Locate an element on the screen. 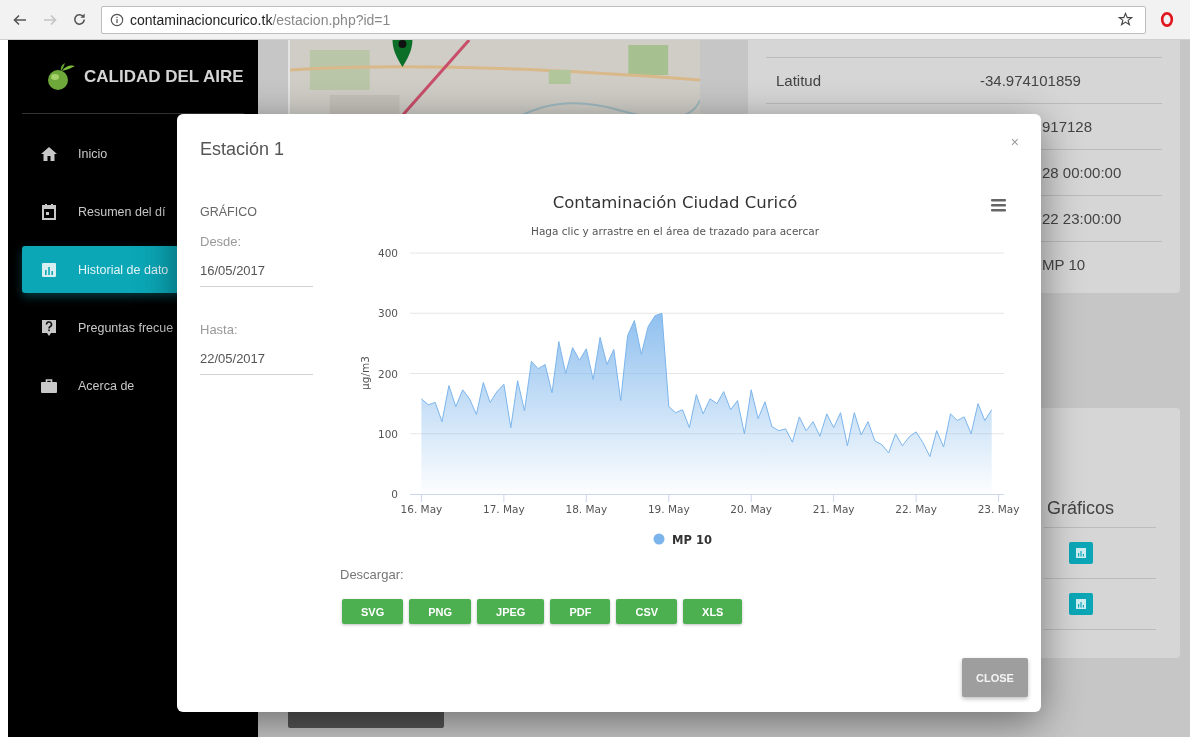 This screenshot has width=1190, height=737. axis-label: 300 is located at coordinates (387, 313).